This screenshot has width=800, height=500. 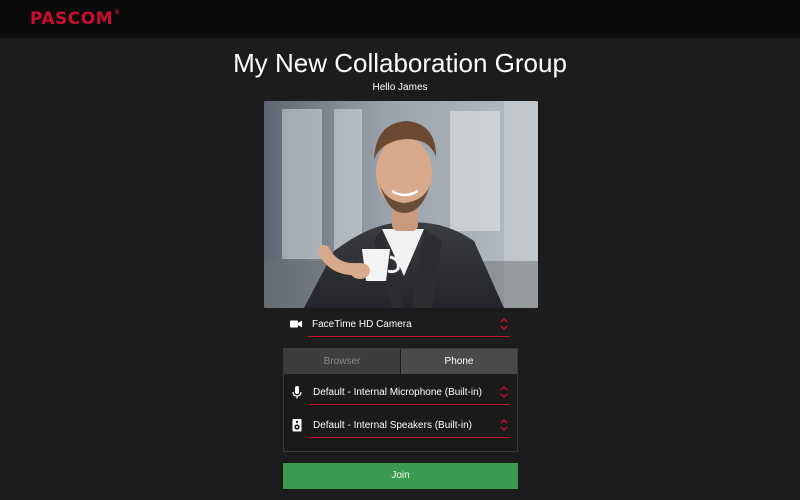 I want to click on join-button: Join, so click(x=400, y=476).